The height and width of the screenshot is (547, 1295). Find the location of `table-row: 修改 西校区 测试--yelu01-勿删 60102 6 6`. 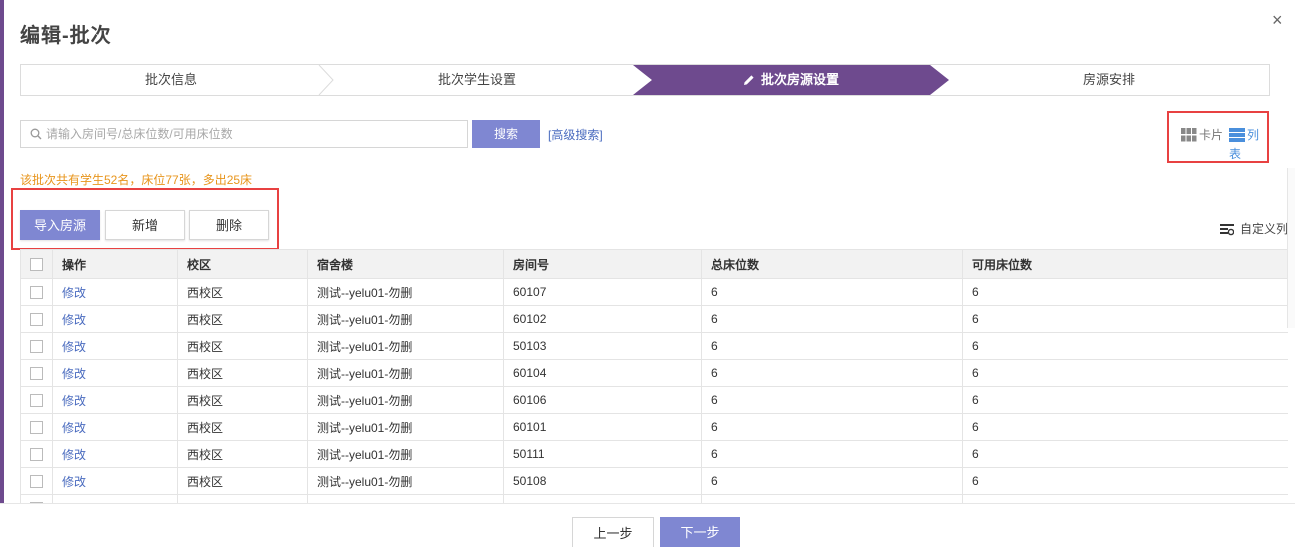

table-row: 修改 西校区 测试--yelu01-勿删 60102 6 6 is located at coordinates (654, 319).